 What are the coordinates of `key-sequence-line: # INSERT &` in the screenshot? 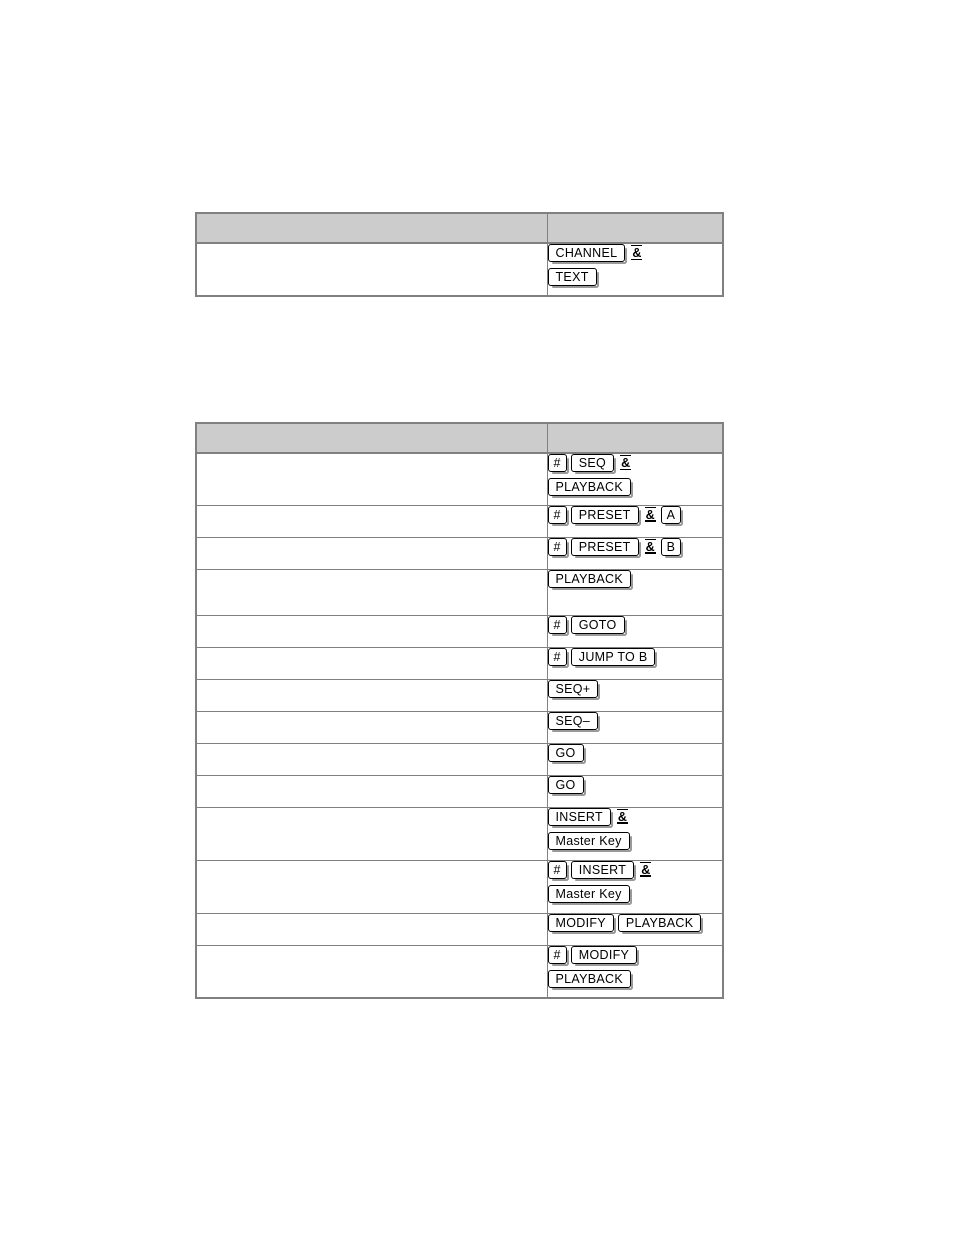 It's located at (635, 872).